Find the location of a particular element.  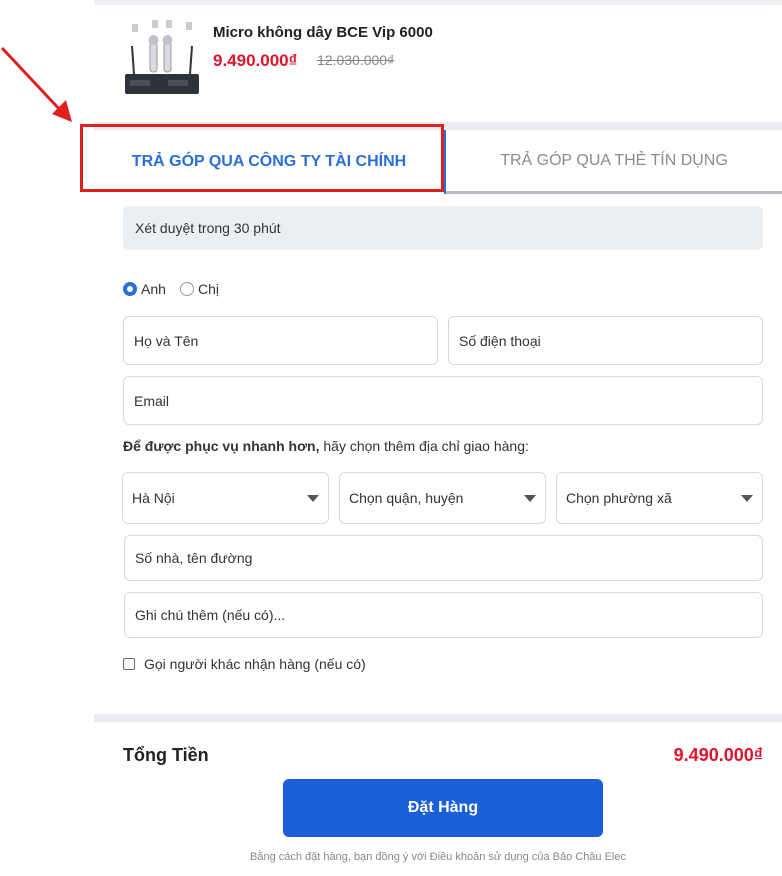

tab-finance-company: TRẢ GÓP QUA CÔNG TY TÀI CHÍNH is located at coordinates (270, 162).